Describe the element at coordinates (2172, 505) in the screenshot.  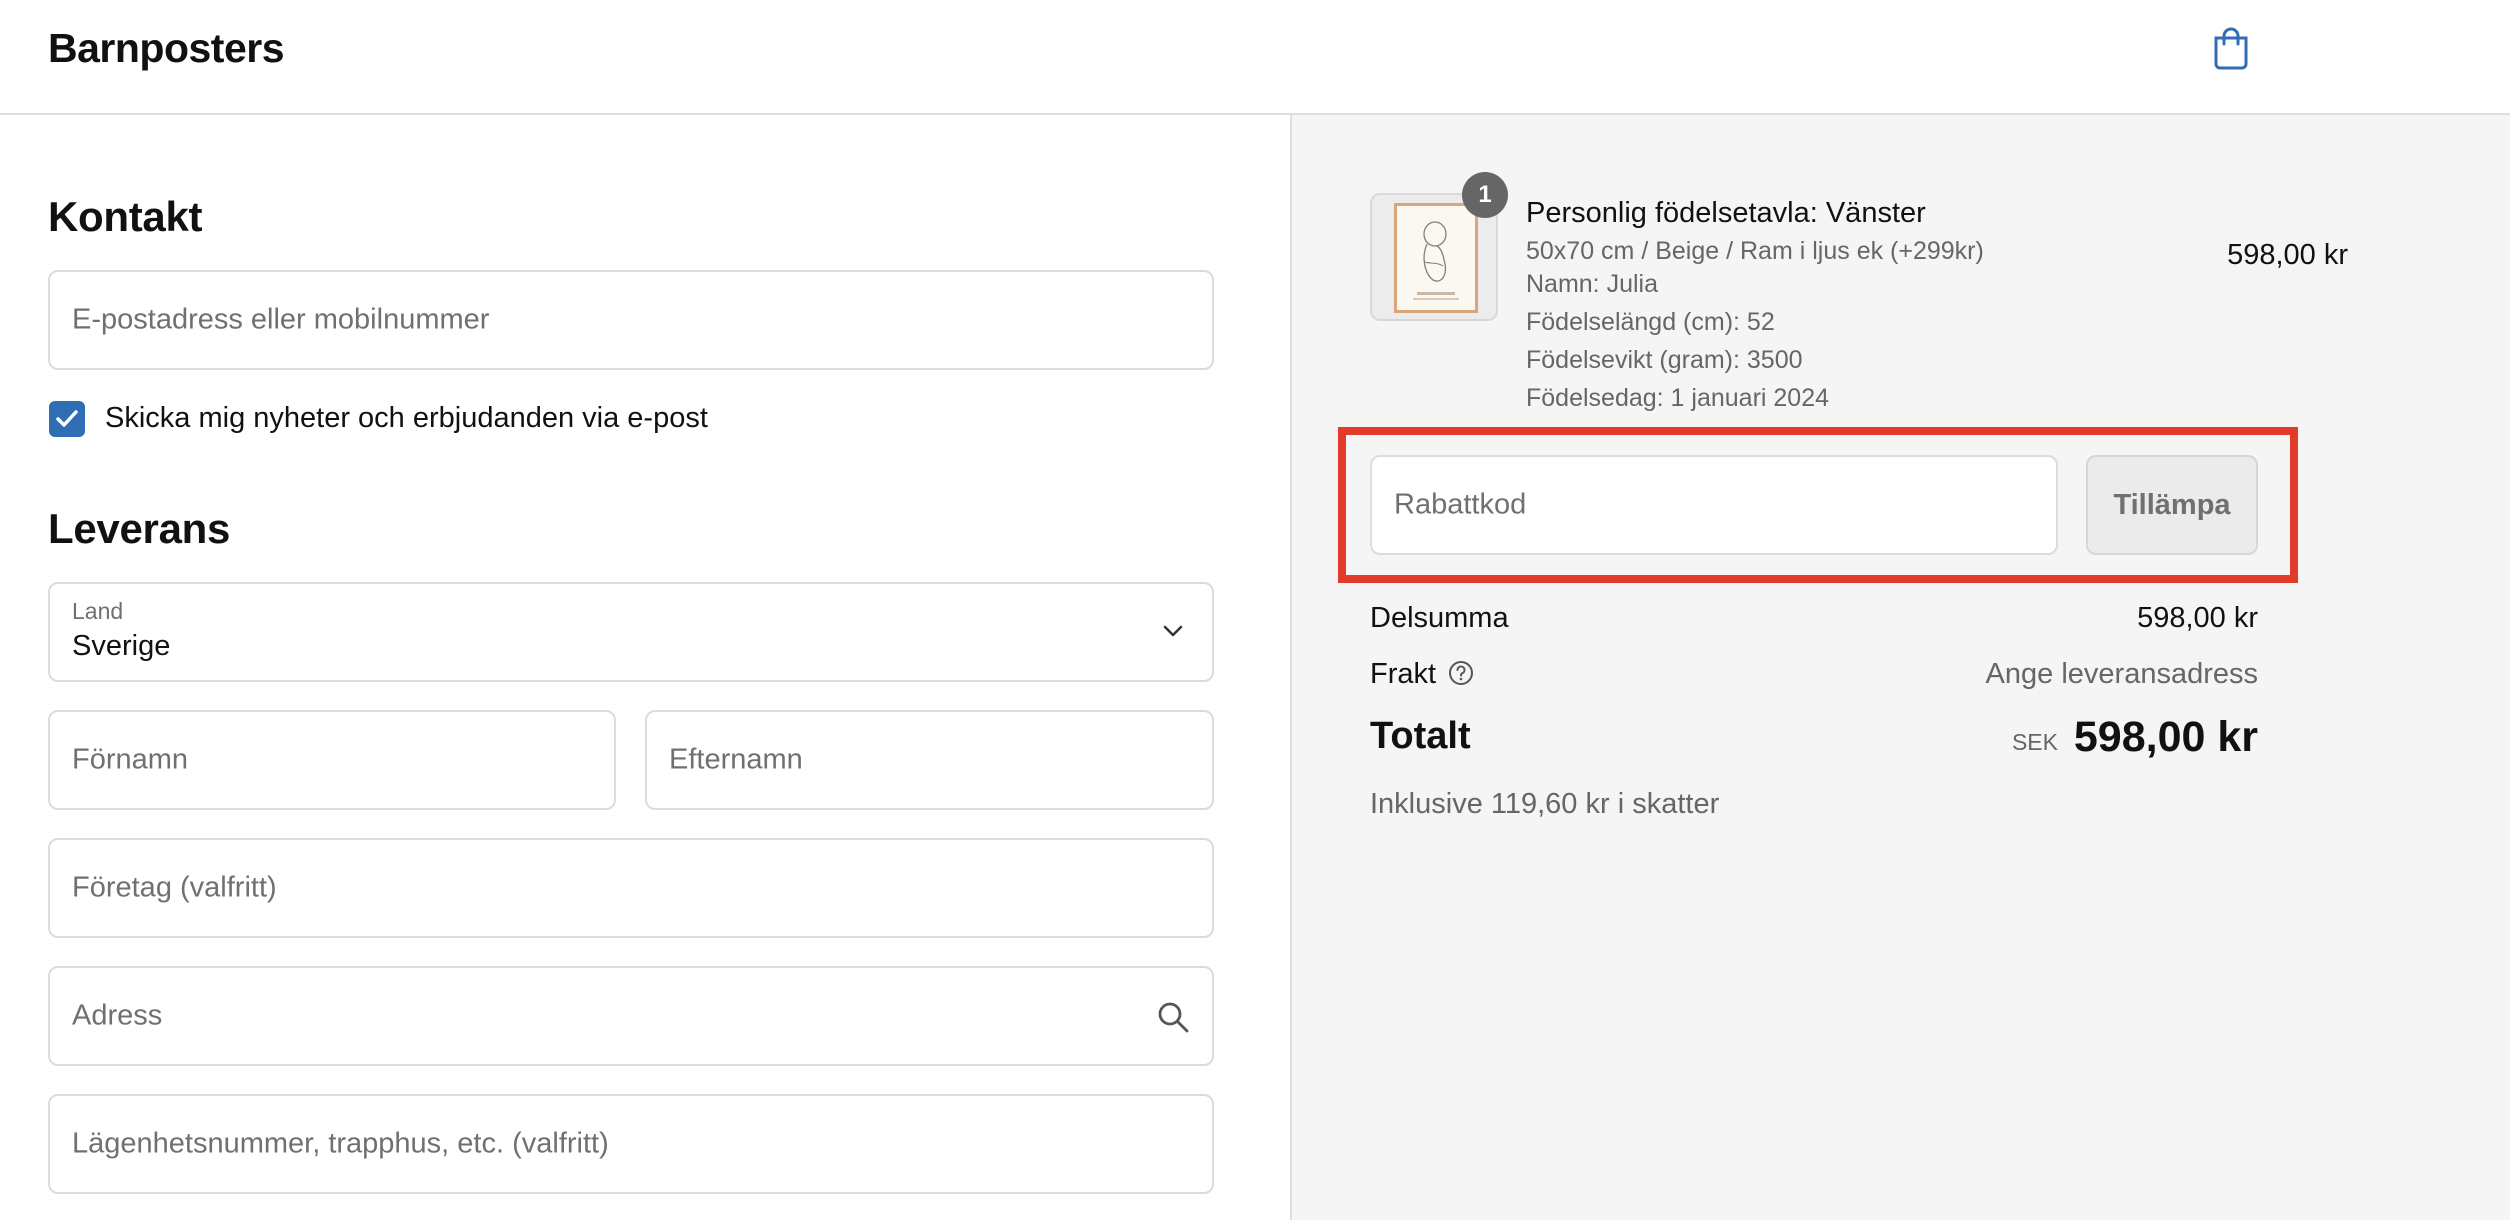
I see `apply-discount-button: Tillämpa` at that location.